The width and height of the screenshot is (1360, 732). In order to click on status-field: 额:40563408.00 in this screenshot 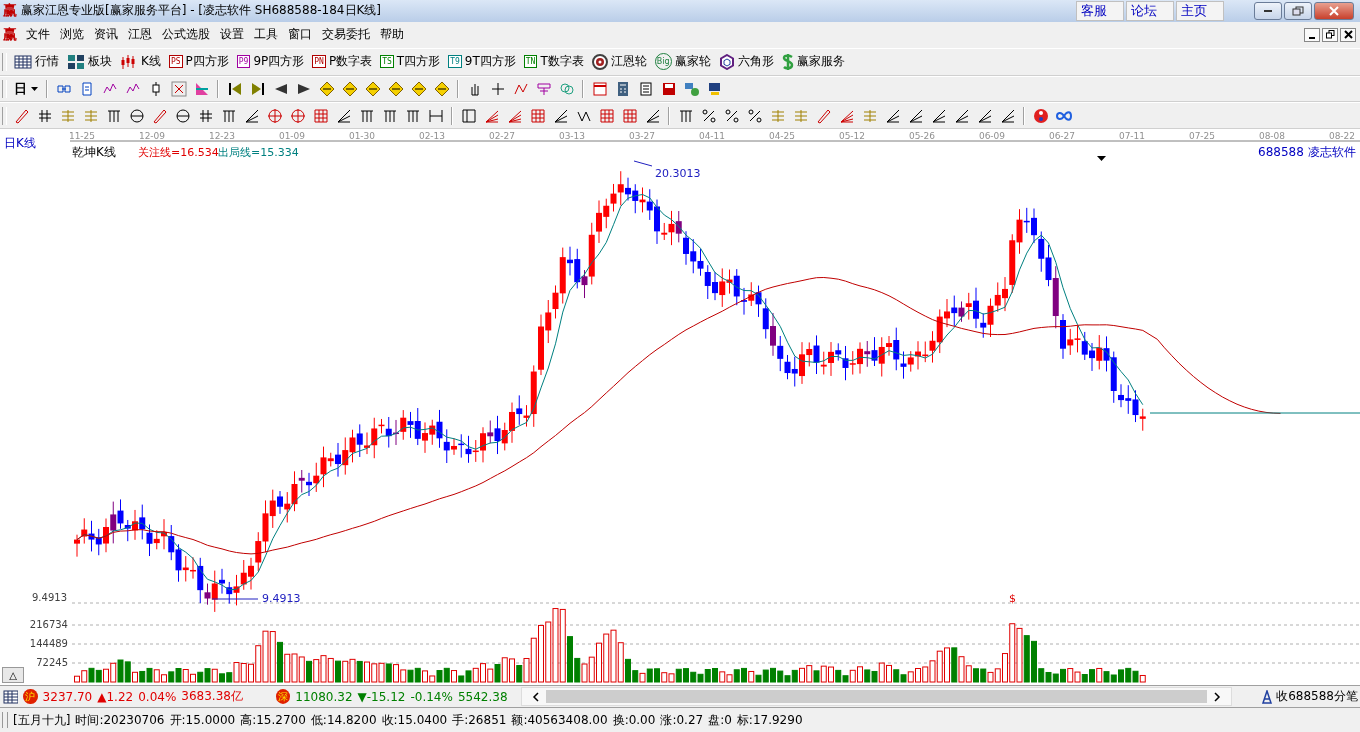, I will do `click(559, 720)`.